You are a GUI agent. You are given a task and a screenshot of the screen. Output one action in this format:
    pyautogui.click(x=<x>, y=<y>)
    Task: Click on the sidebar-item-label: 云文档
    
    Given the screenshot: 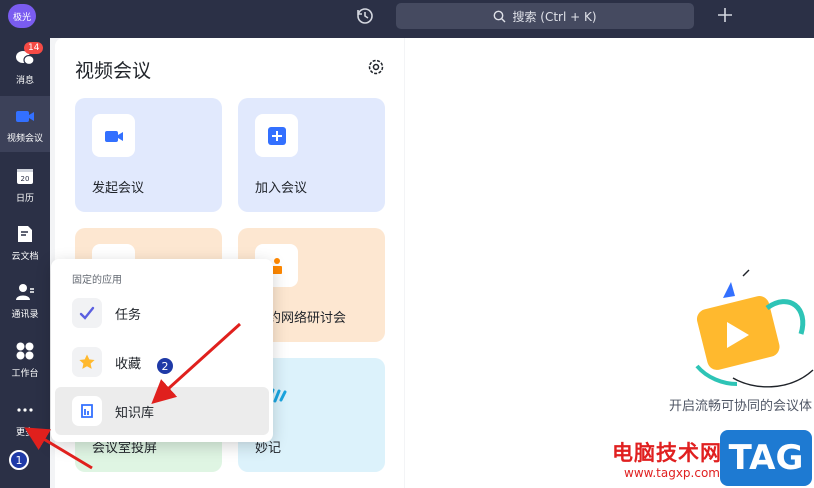 What is the action you would take?
    pyautogui.click(x=25, y=256)
    